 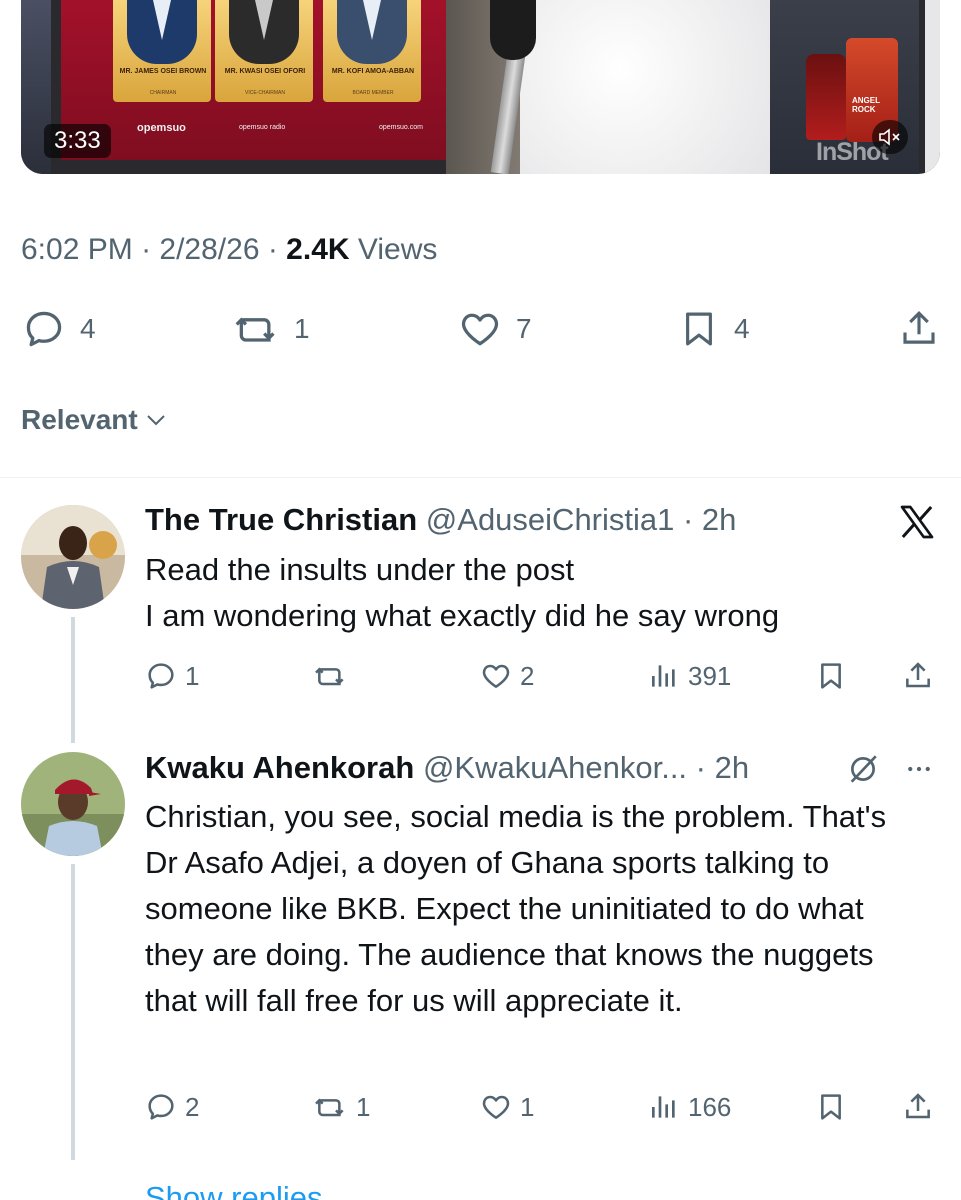 I want to click on post-action-bar: 4 1 7 4, so click(x=480, y=329).